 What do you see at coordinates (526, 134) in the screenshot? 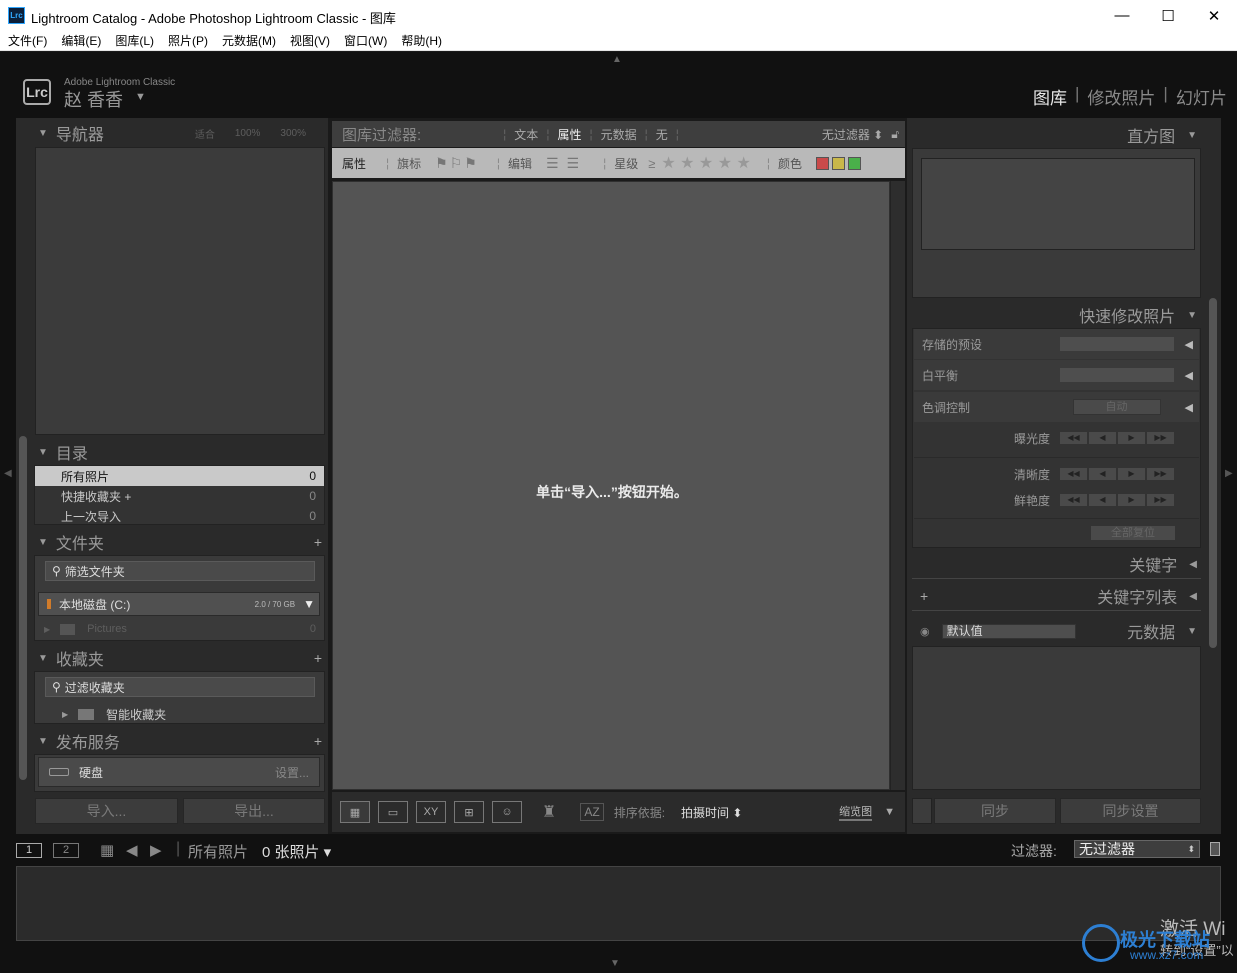
I see `filter-tab-text: 文本` at bounding box center [526, 134].